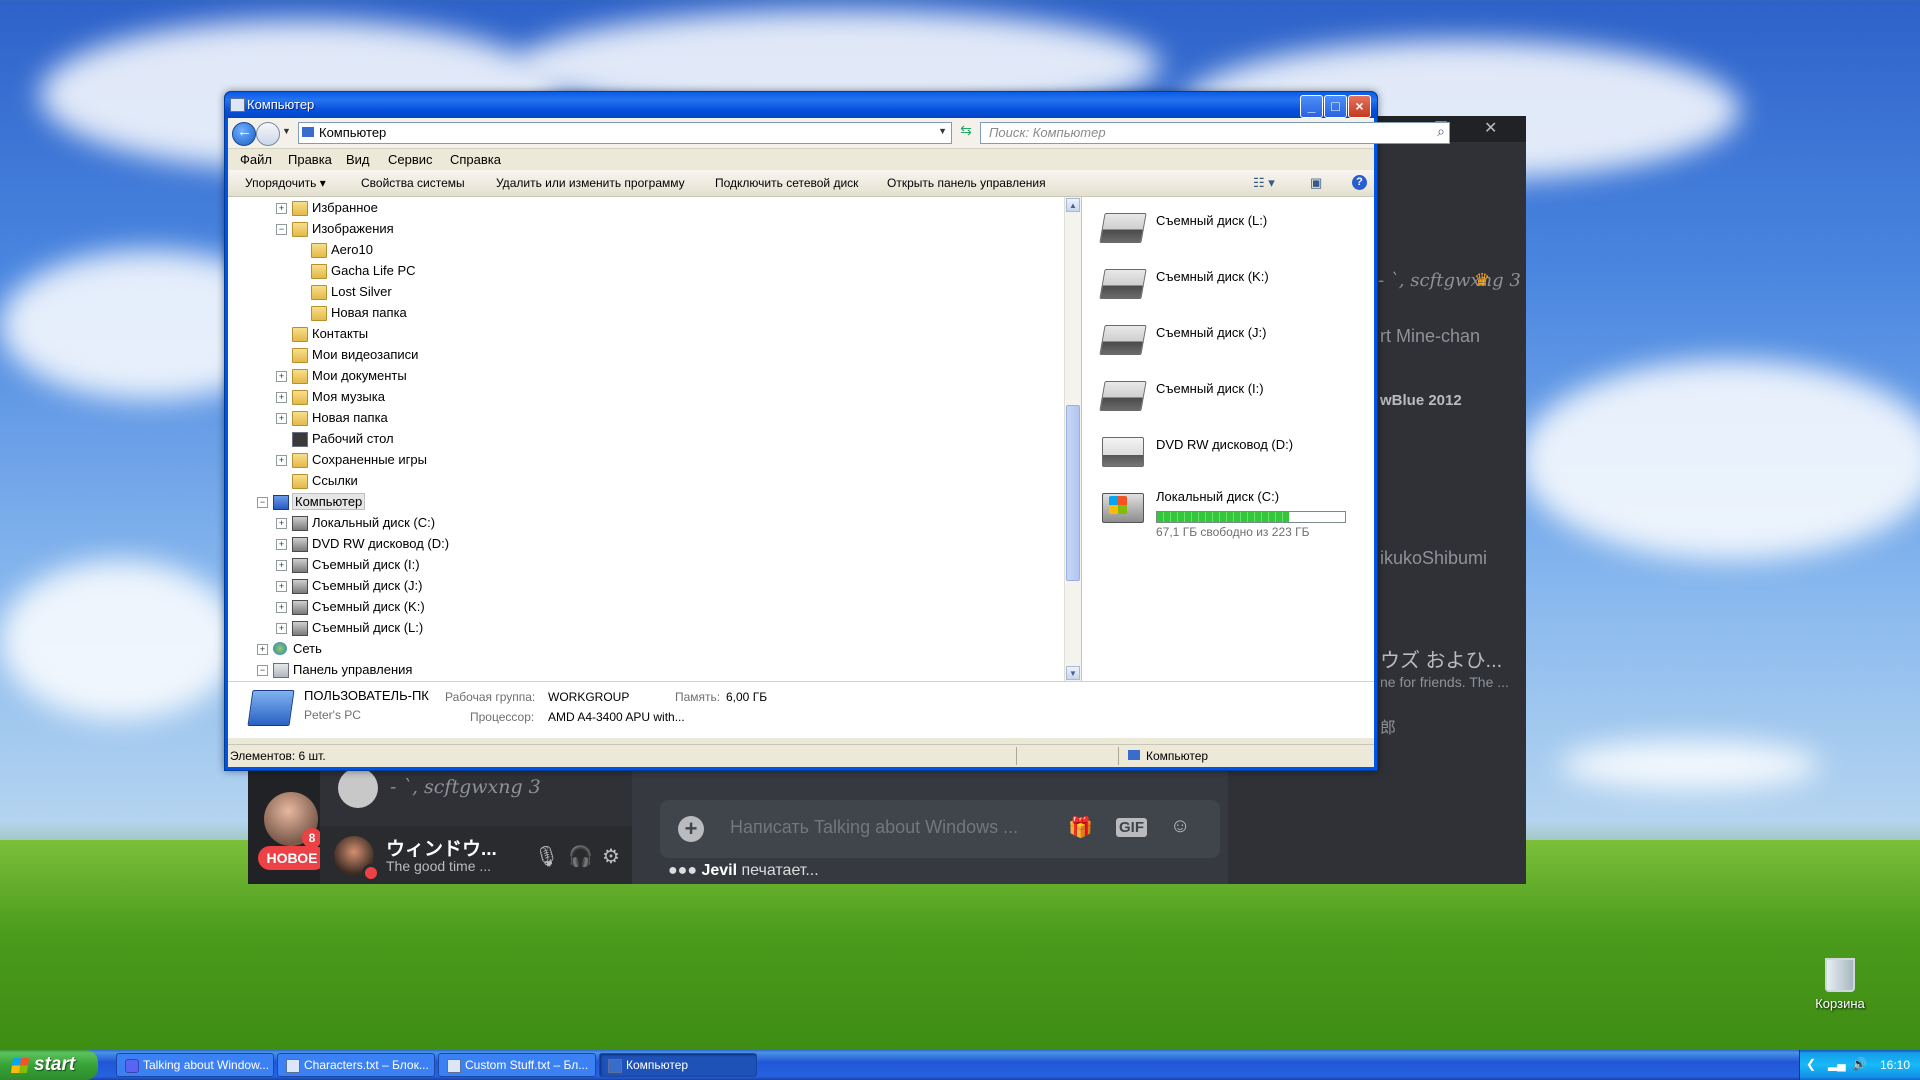 The height and width of the screenshot is (1080, 1920). I want to click on menu-file: Файл, so click(256, 159).